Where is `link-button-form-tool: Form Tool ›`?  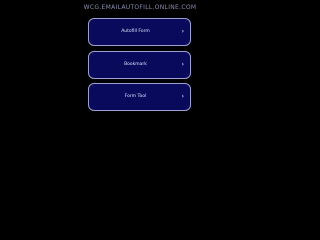
link-button-form-tool: Form Tool › is located at coordinates (139, 97).